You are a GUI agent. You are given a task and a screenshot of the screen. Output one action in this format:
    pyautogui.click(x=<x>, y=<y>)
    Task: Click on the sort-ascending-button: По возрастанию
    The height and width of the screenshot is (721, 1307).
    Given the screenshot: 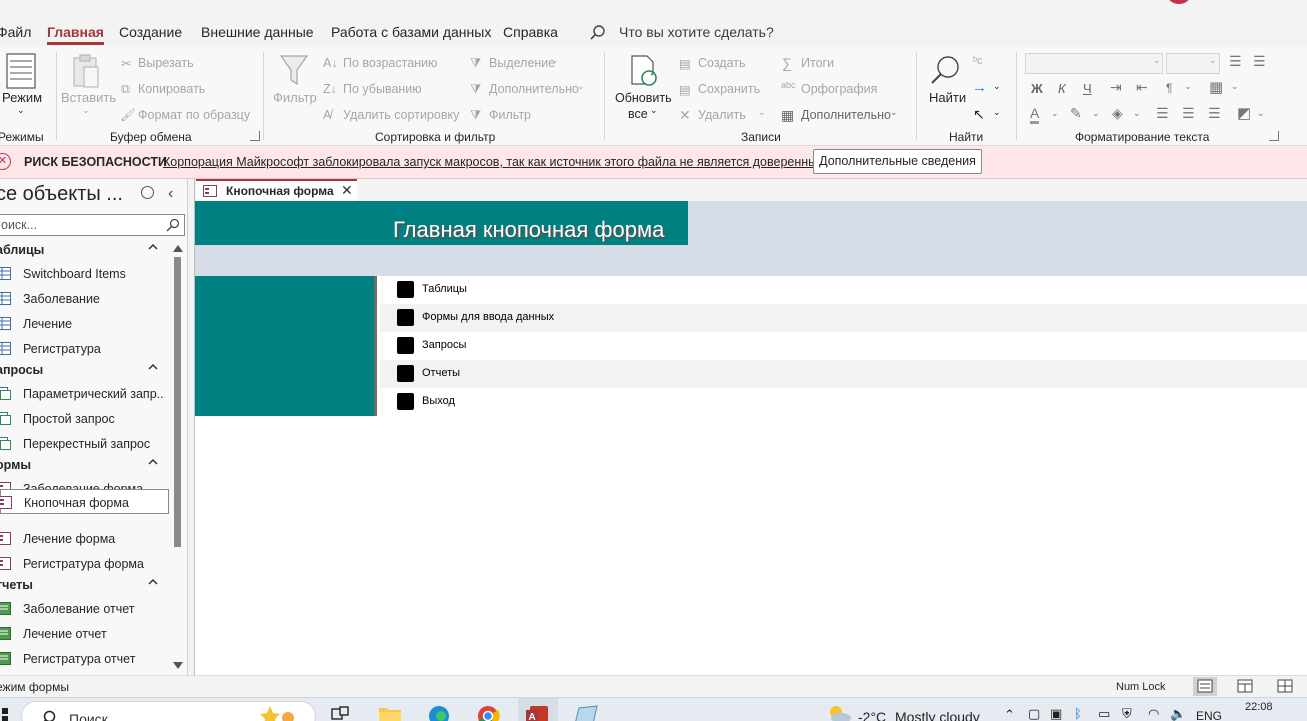 What is the action you would take?
    pyautogui.click(x=390, y=63)
    